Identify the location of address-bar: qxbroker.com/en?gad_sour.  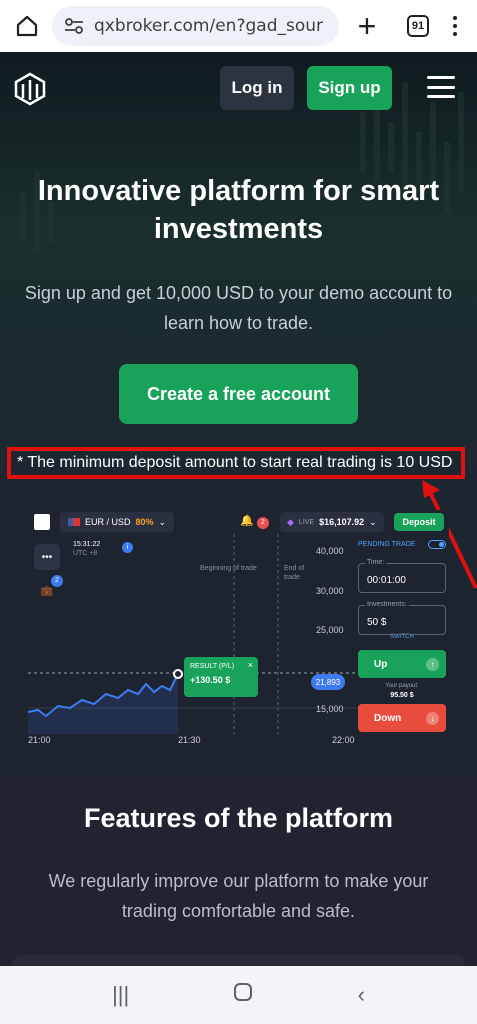
(195, 26).